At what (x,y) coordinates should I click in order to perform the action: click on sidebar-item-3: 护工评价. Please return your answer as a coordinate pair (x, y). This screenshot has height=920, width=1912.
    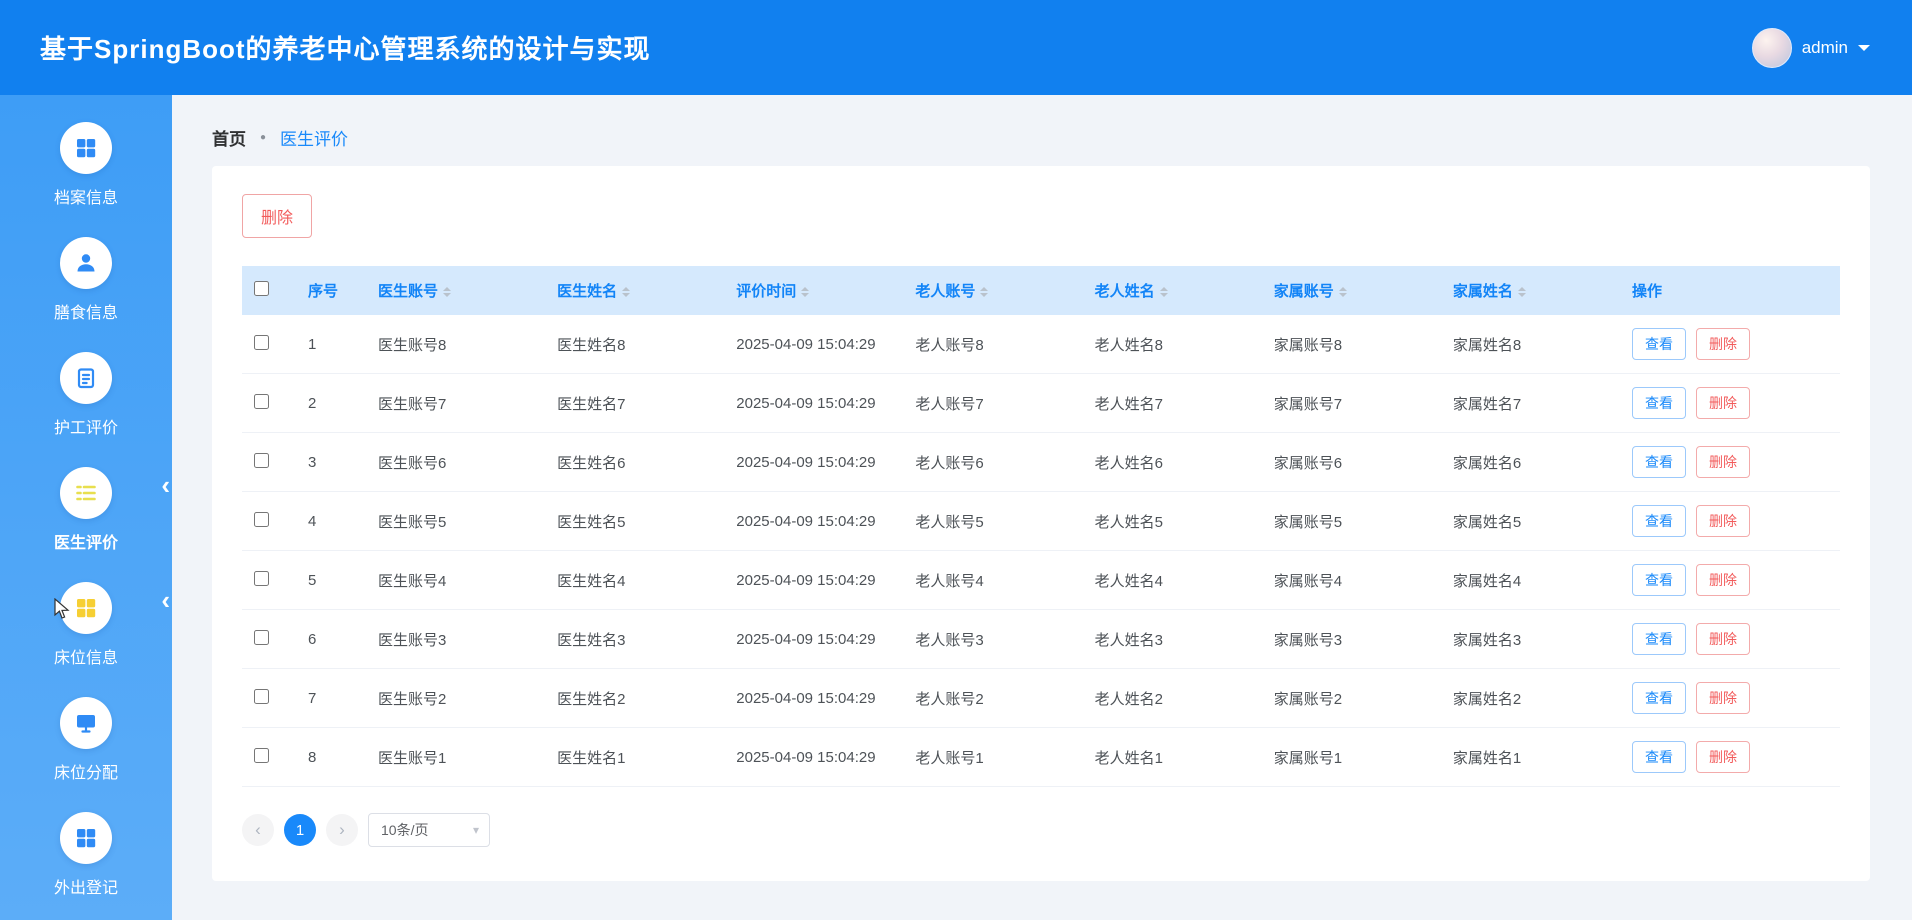
    Looking at the image, I should click on (86, 396).